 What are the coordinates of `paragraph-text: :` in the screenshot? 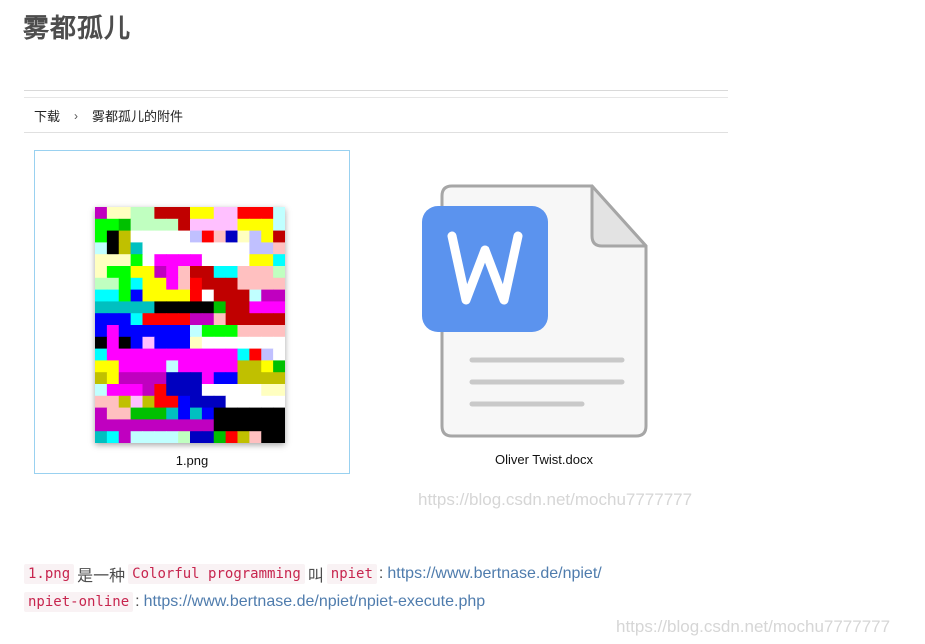 It's located at (137, 601).